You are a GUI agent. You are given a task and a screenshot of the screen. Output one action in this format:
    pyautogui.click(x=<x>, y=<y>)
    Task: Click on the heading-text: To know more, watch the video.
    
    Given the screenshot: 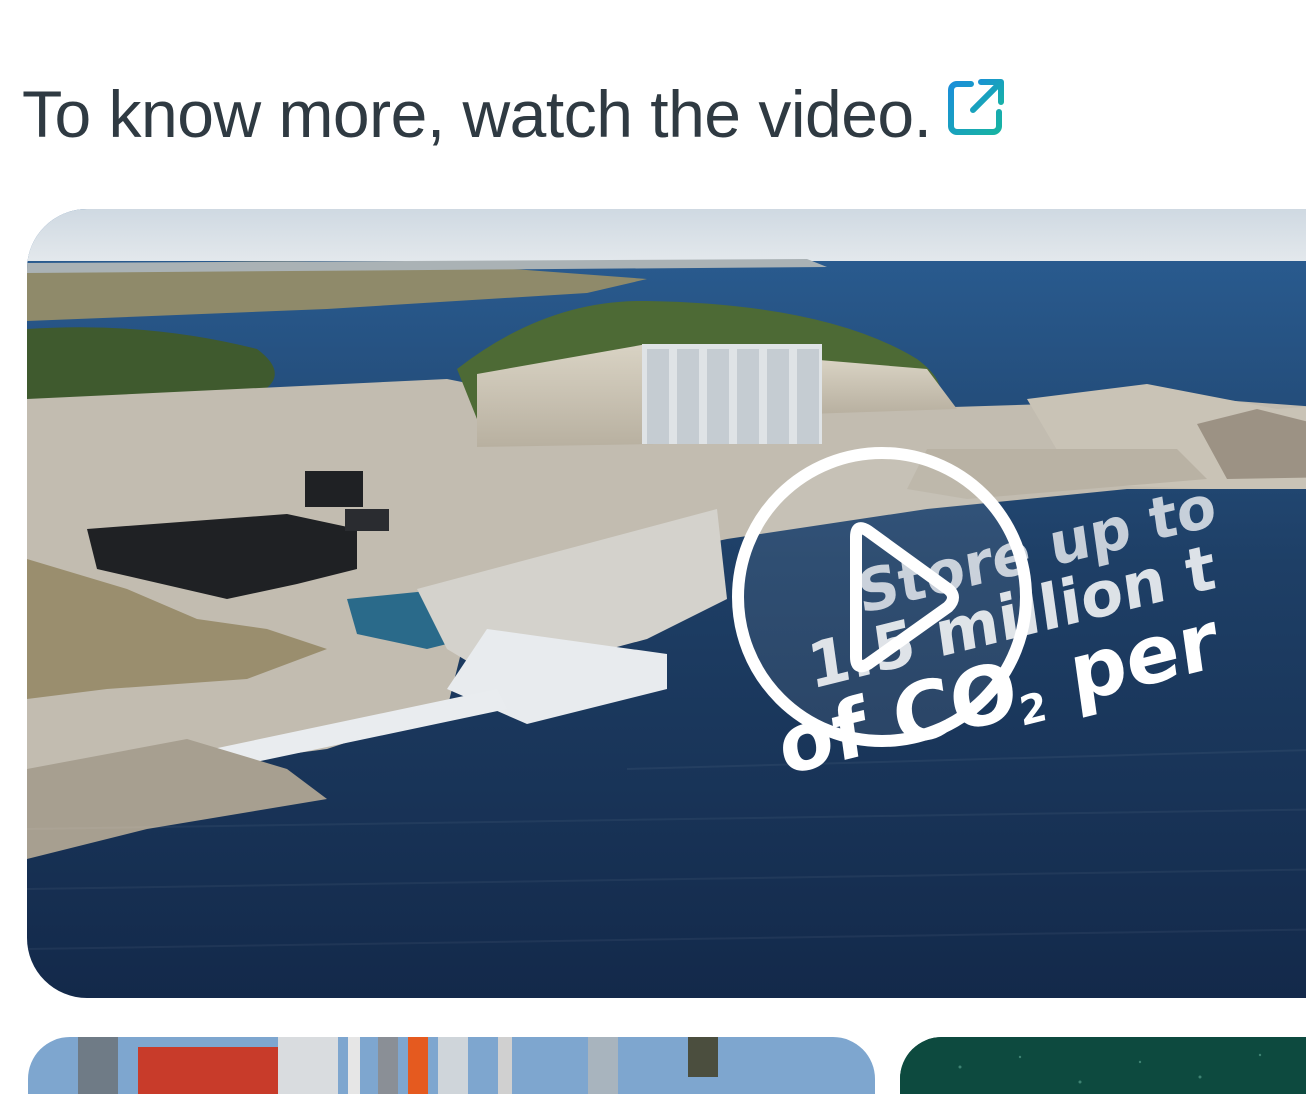 What is the action you would take?
    pyautogui.click(x=477, y=114)
    